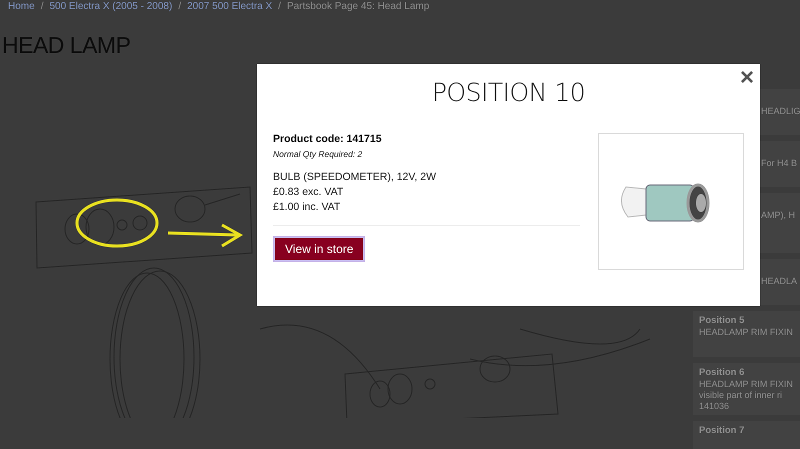 The image size is (800, 449). I want to click on position-title: Position 5, so click(722, 320).